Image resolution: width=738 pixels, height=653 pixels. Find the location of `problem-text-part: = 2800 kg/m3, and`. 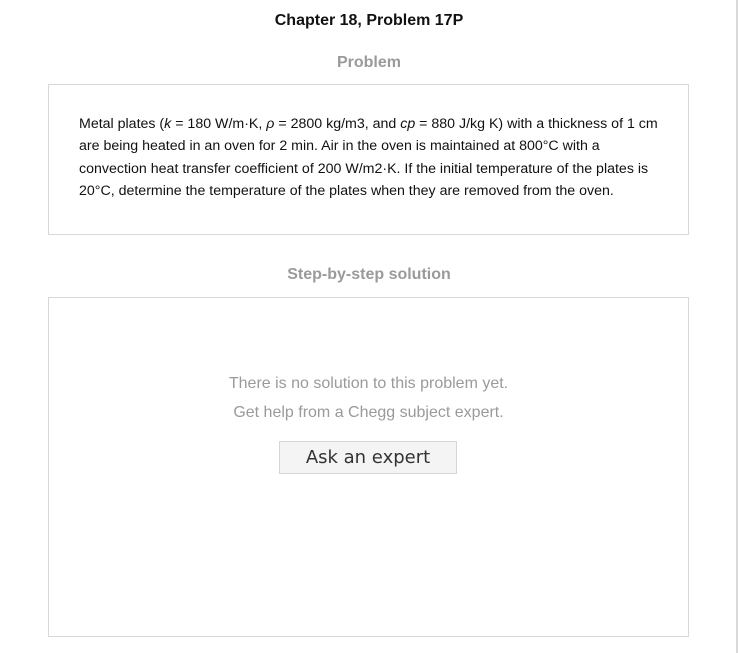

problem-text-part: = 2800 kg/m3, and is located at coordinates (337, 124).